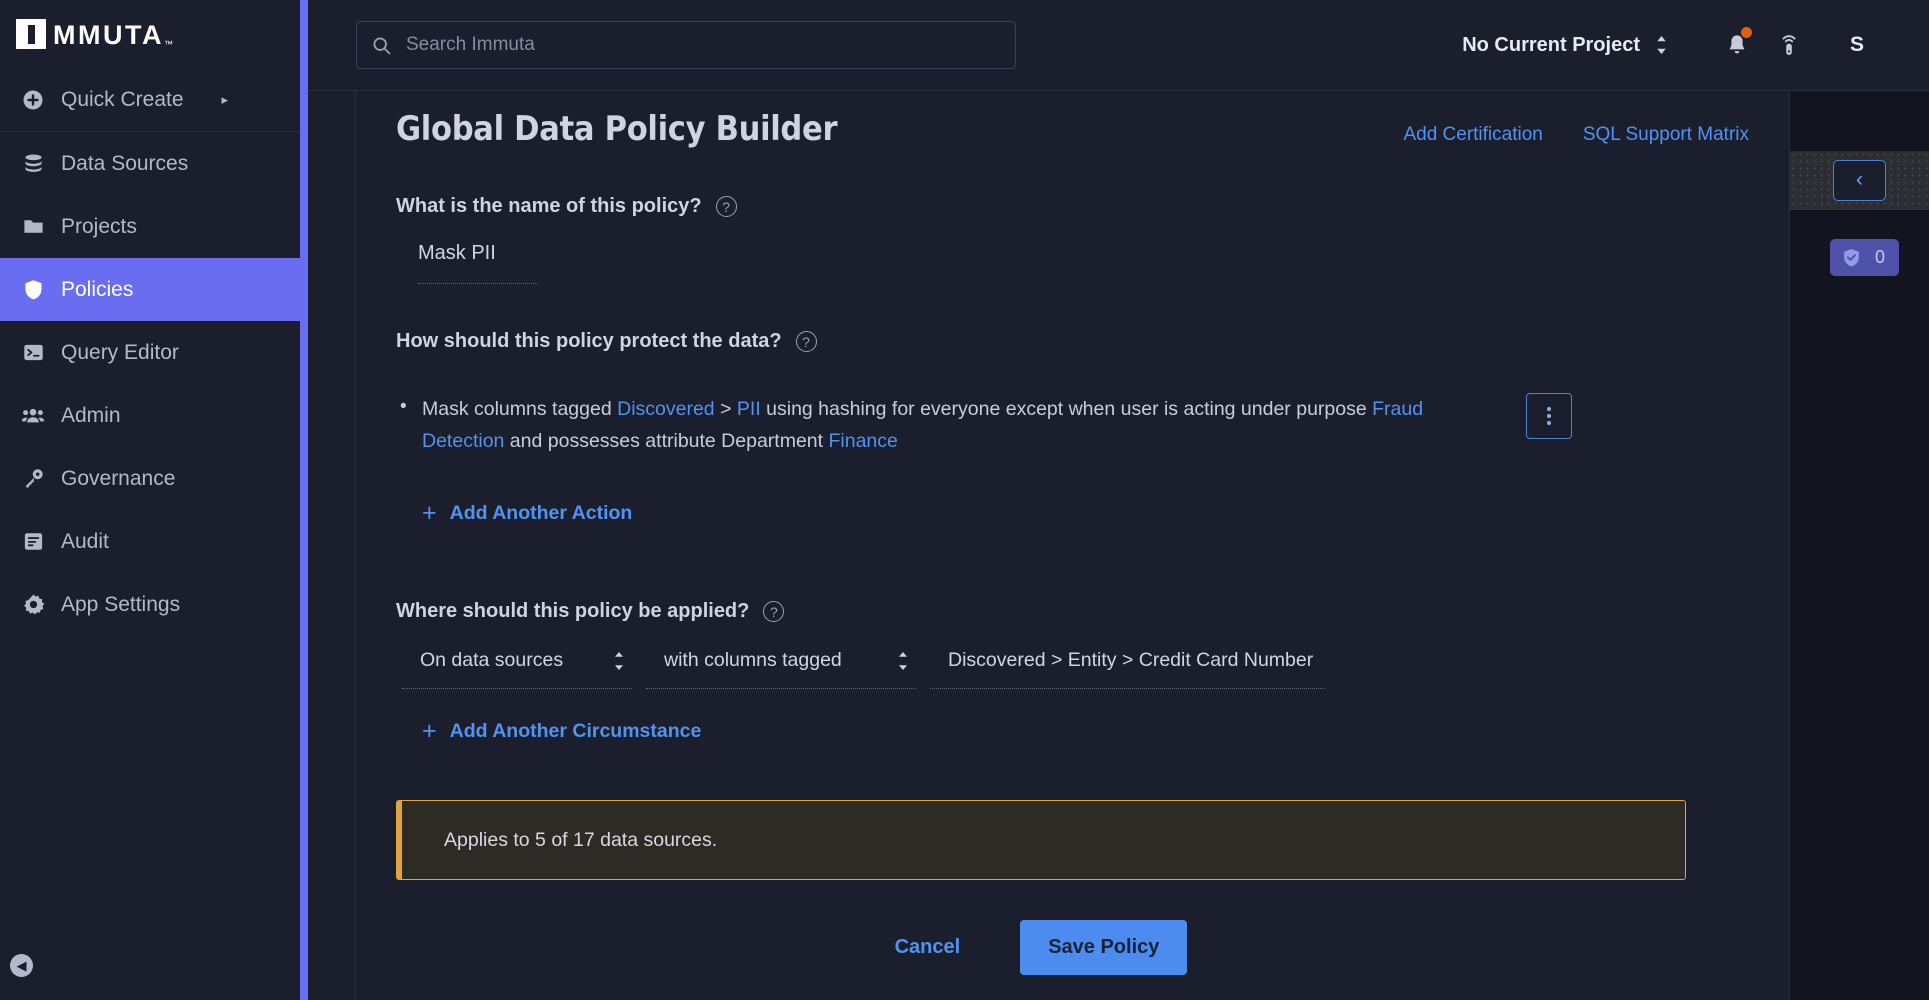 Image resolution: width=1929 pixels, height=1000 pixels. Describe the element at coordinates (1857, 45) in the screenshot. I see `avatar: S` at that location.